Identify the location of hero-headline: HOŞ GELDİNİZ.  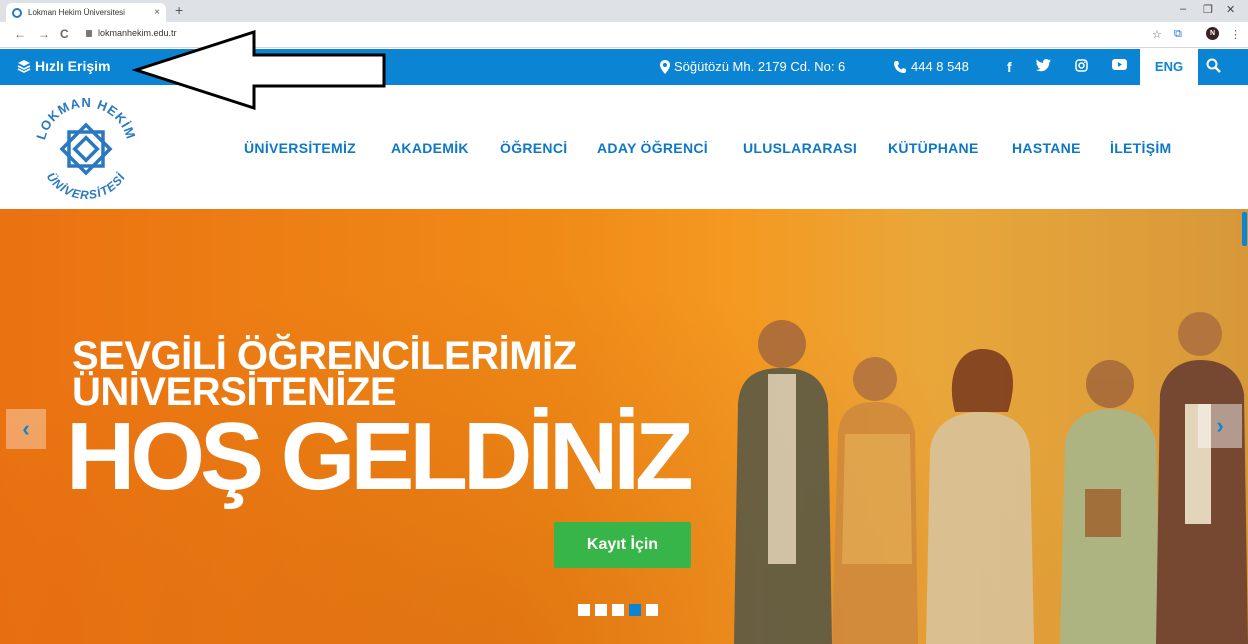
(380, 456).